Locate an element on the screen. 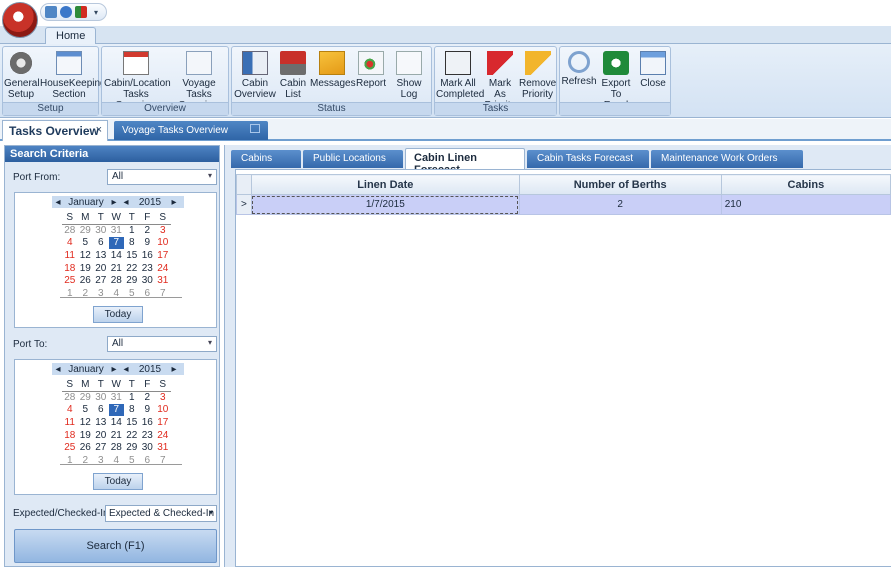  table-row: > 1/7/2015 2 210 is located at coordinates (563, 204).